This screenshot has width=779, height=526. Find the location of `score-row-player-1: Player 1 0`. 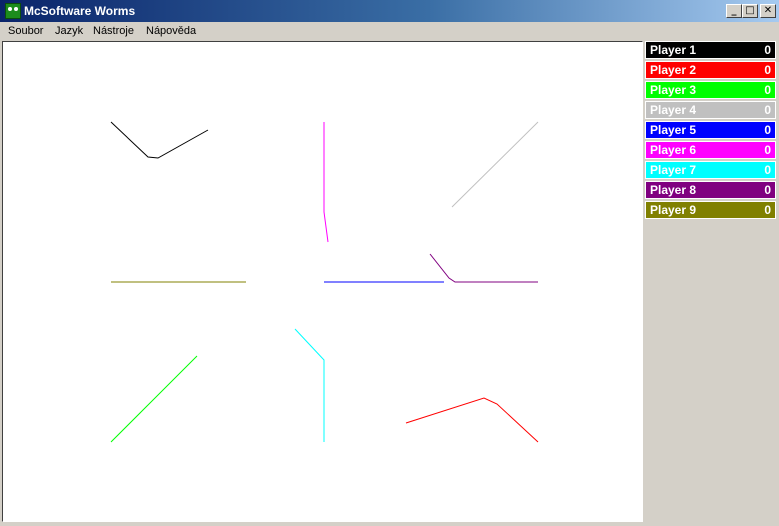

score-row-player-1: Player 1 0 is located at coordinates (710, 50).